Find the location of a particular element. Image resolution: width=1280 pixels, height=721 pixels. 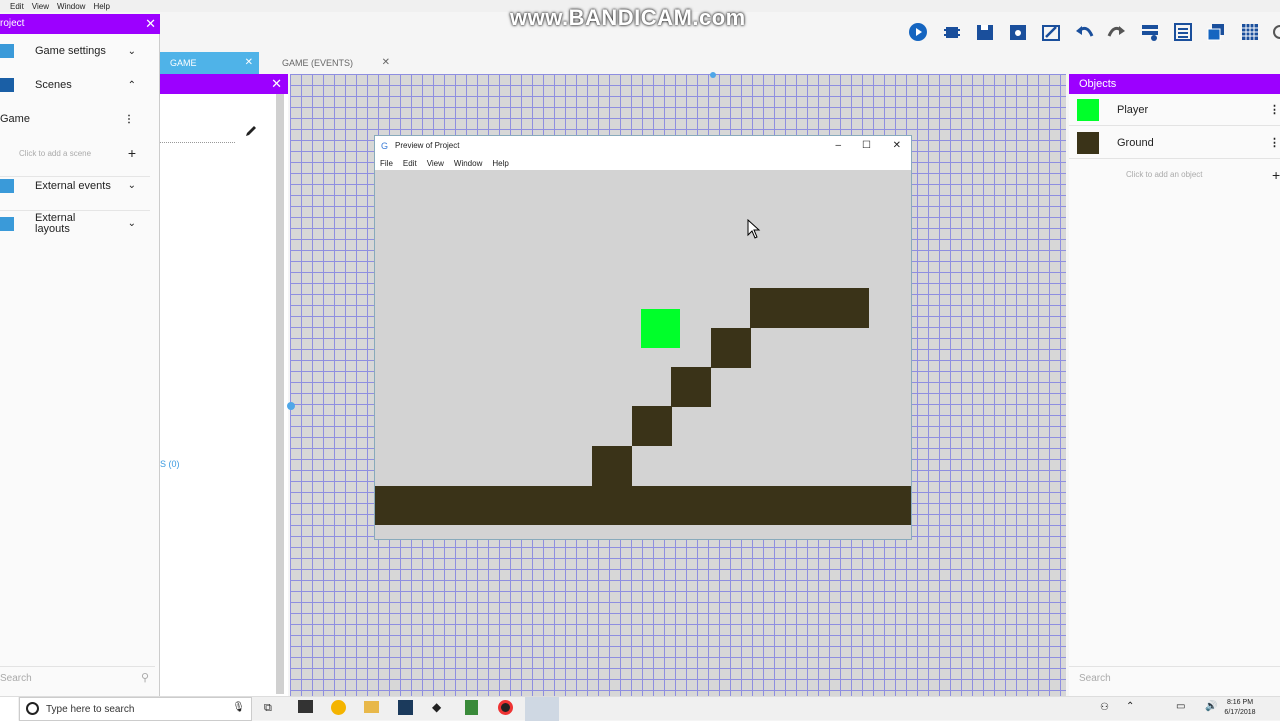

network-icon: ▭ is located at coordinates (1180, 706).